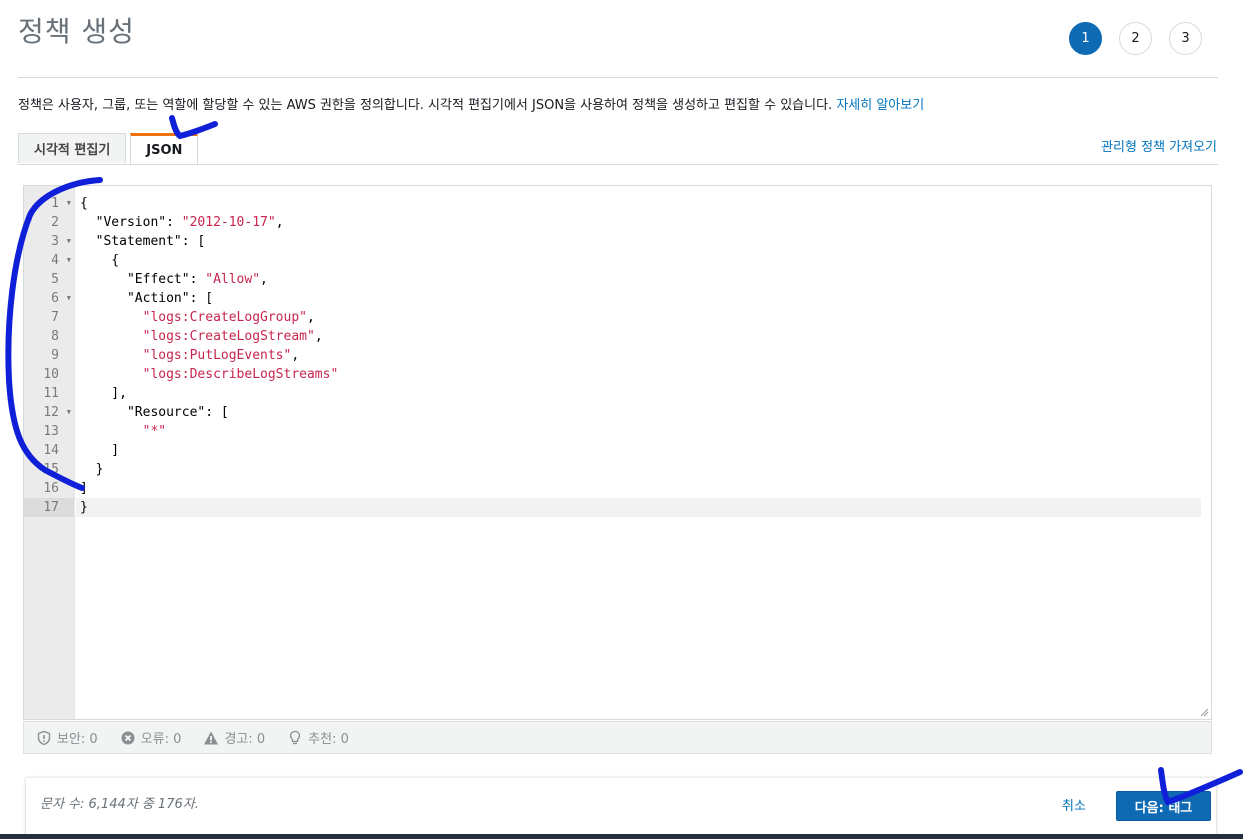 This screenshot has width=1243, height=839. Describe the element at coordinates (119, 804) in the screenshot. I see `character-count: 문자 수: 6,144자 중 176자.` at that location.